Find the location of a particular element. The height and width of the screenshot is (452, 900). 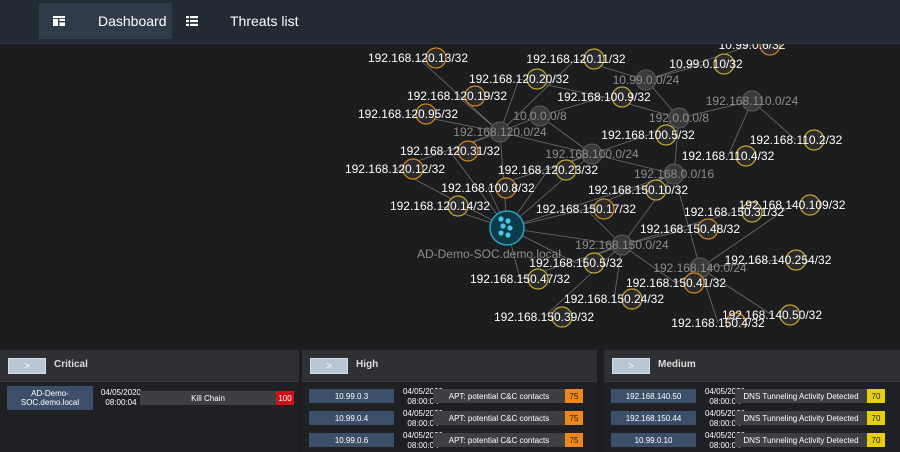

node-label: 192.168.150.39/32 is located at coordinates (544, 317).